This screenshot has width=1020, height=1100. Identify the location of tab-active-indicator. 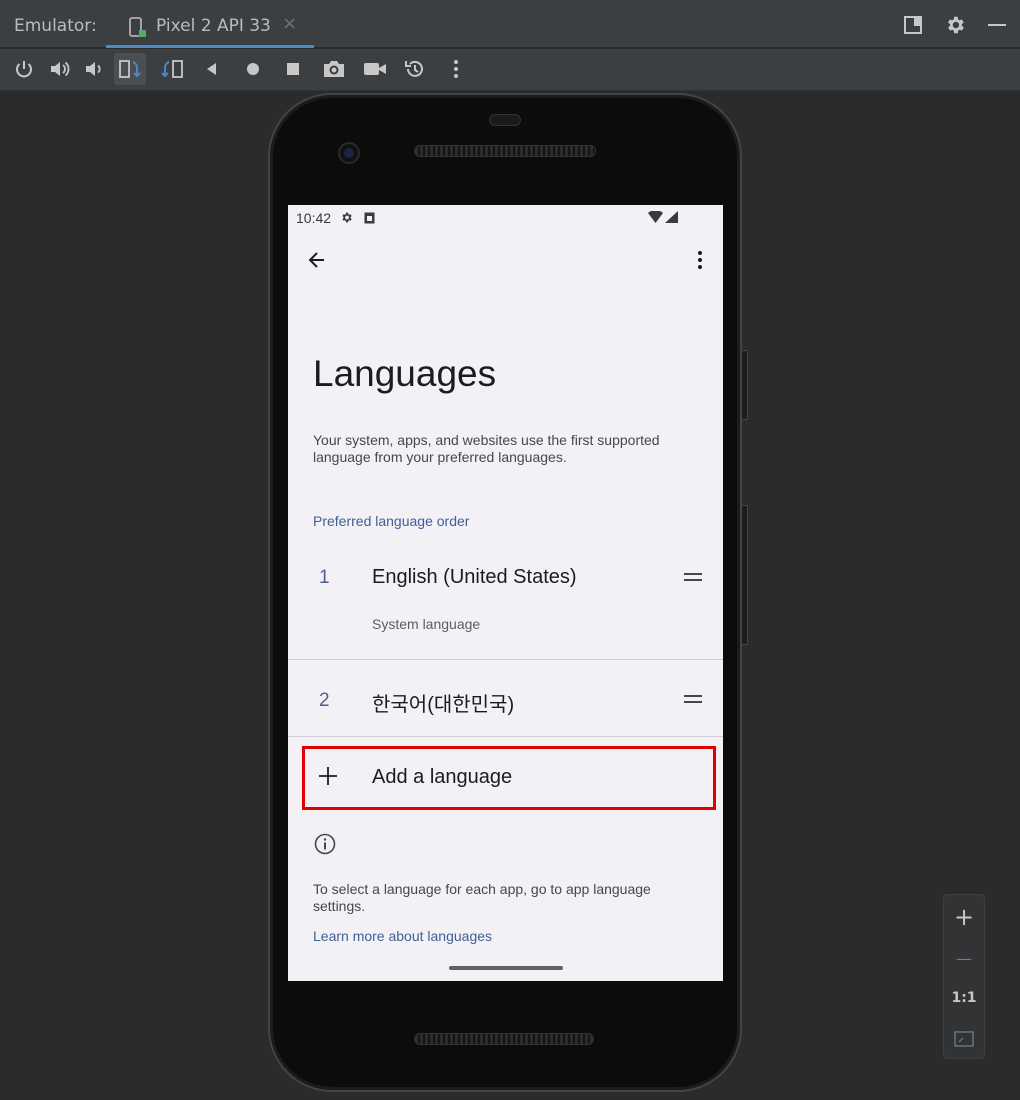
(210, 46).